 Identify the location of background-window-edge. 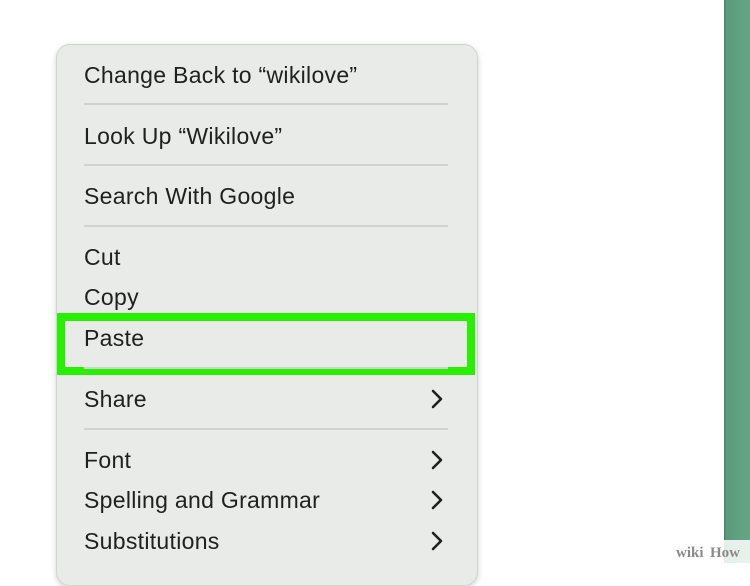
(737, 281).